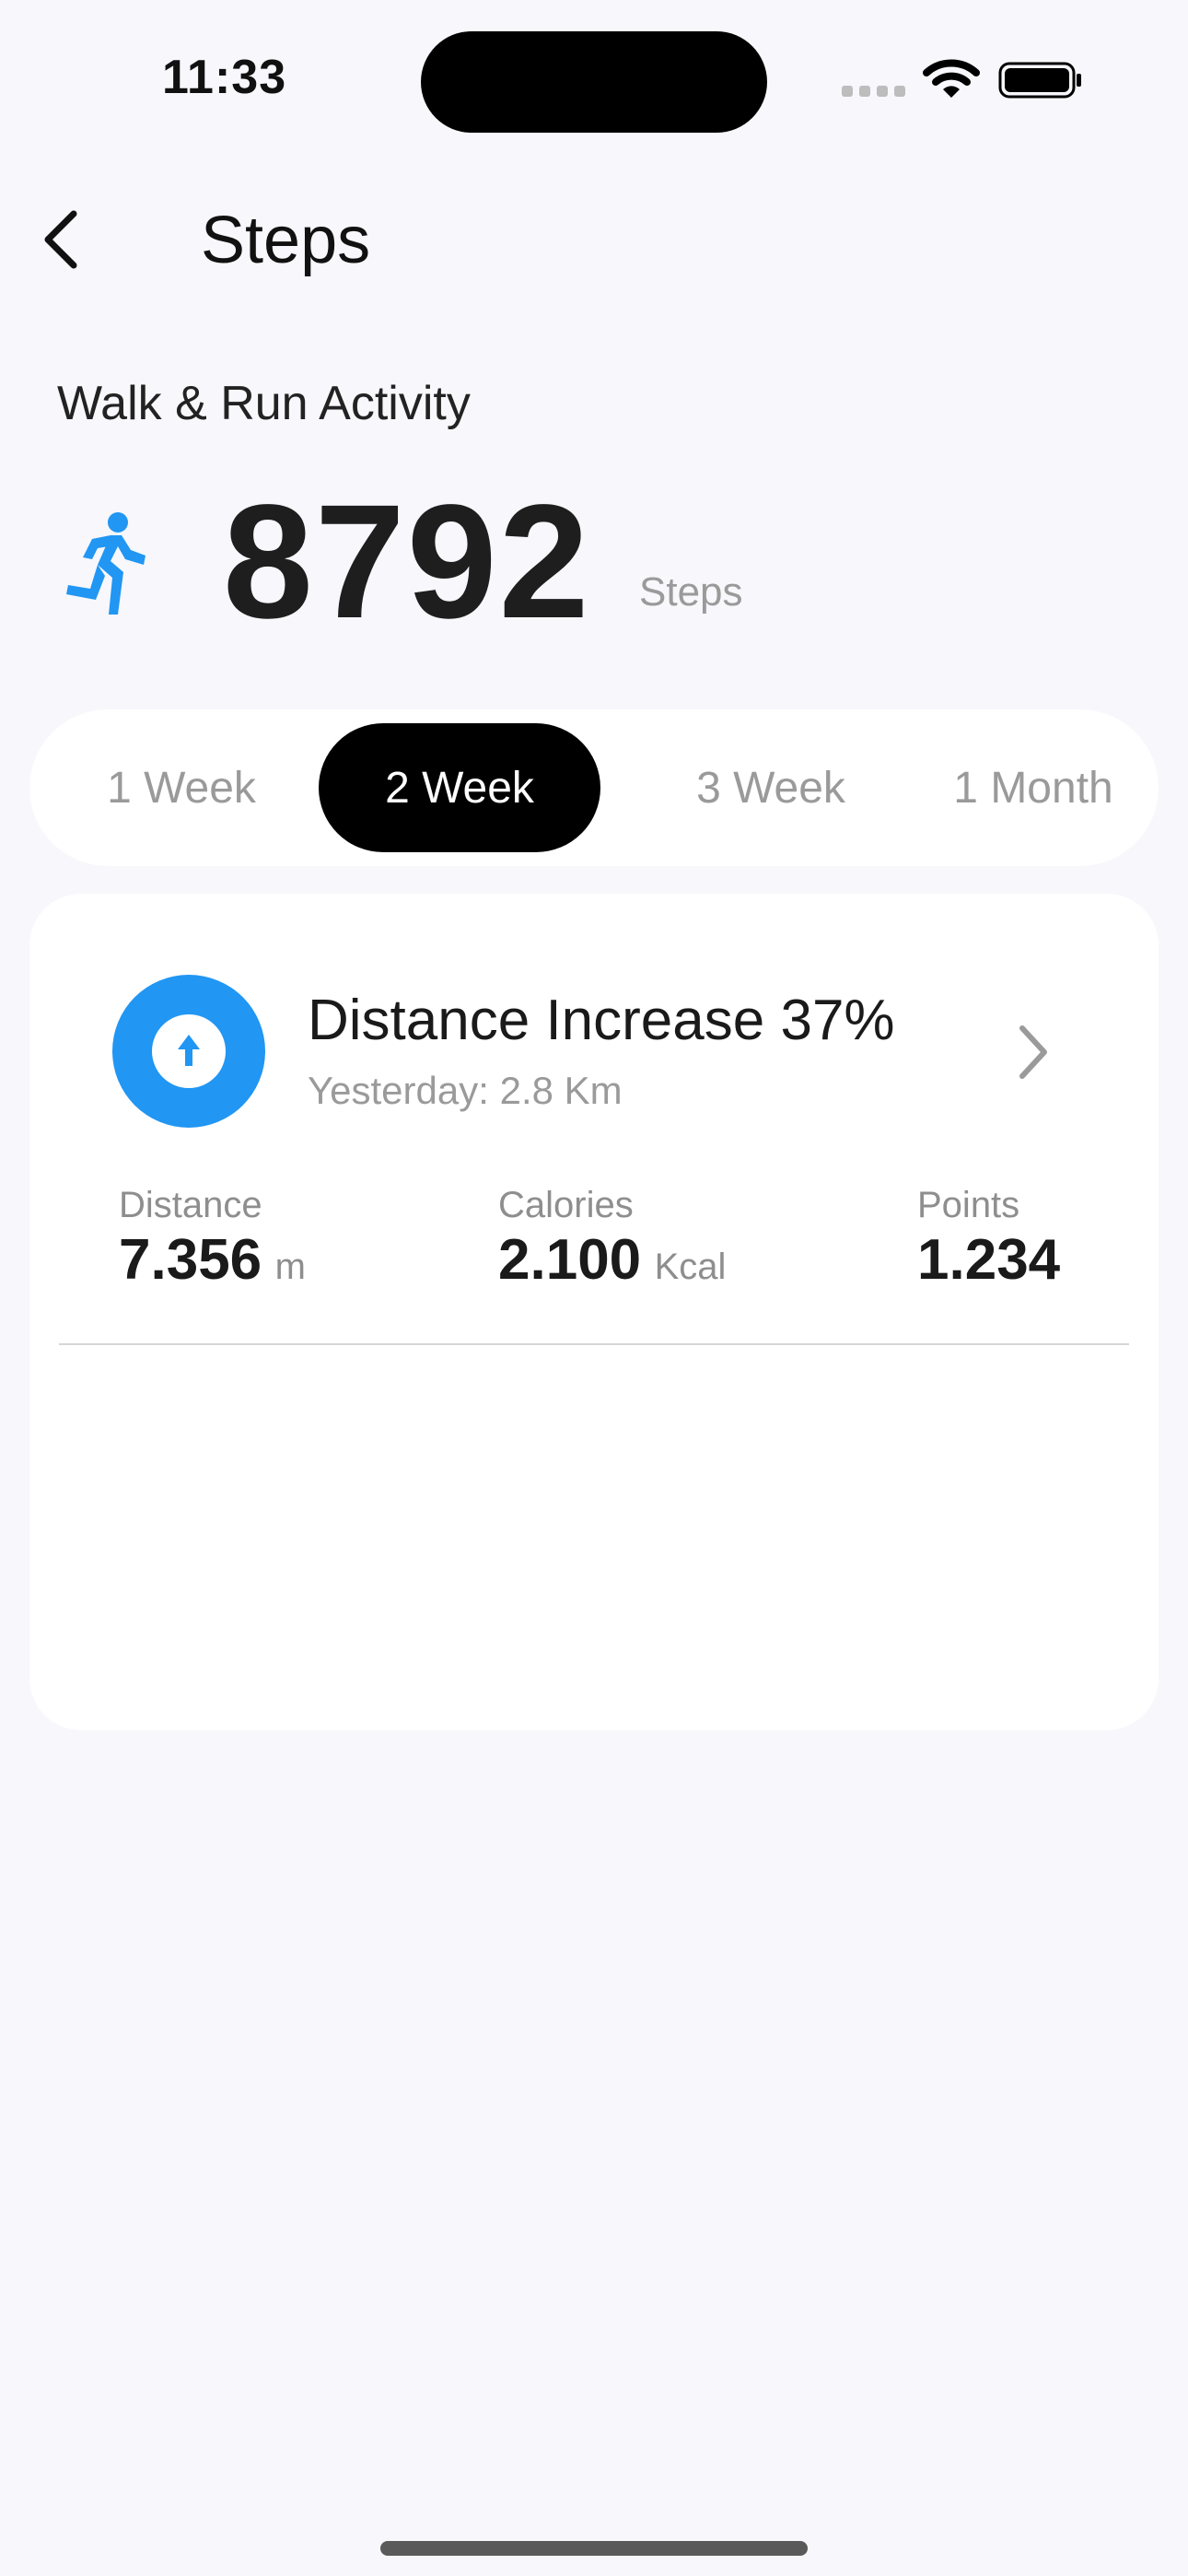  I want to click on distance-value: 7.356, so click(190, 1260).